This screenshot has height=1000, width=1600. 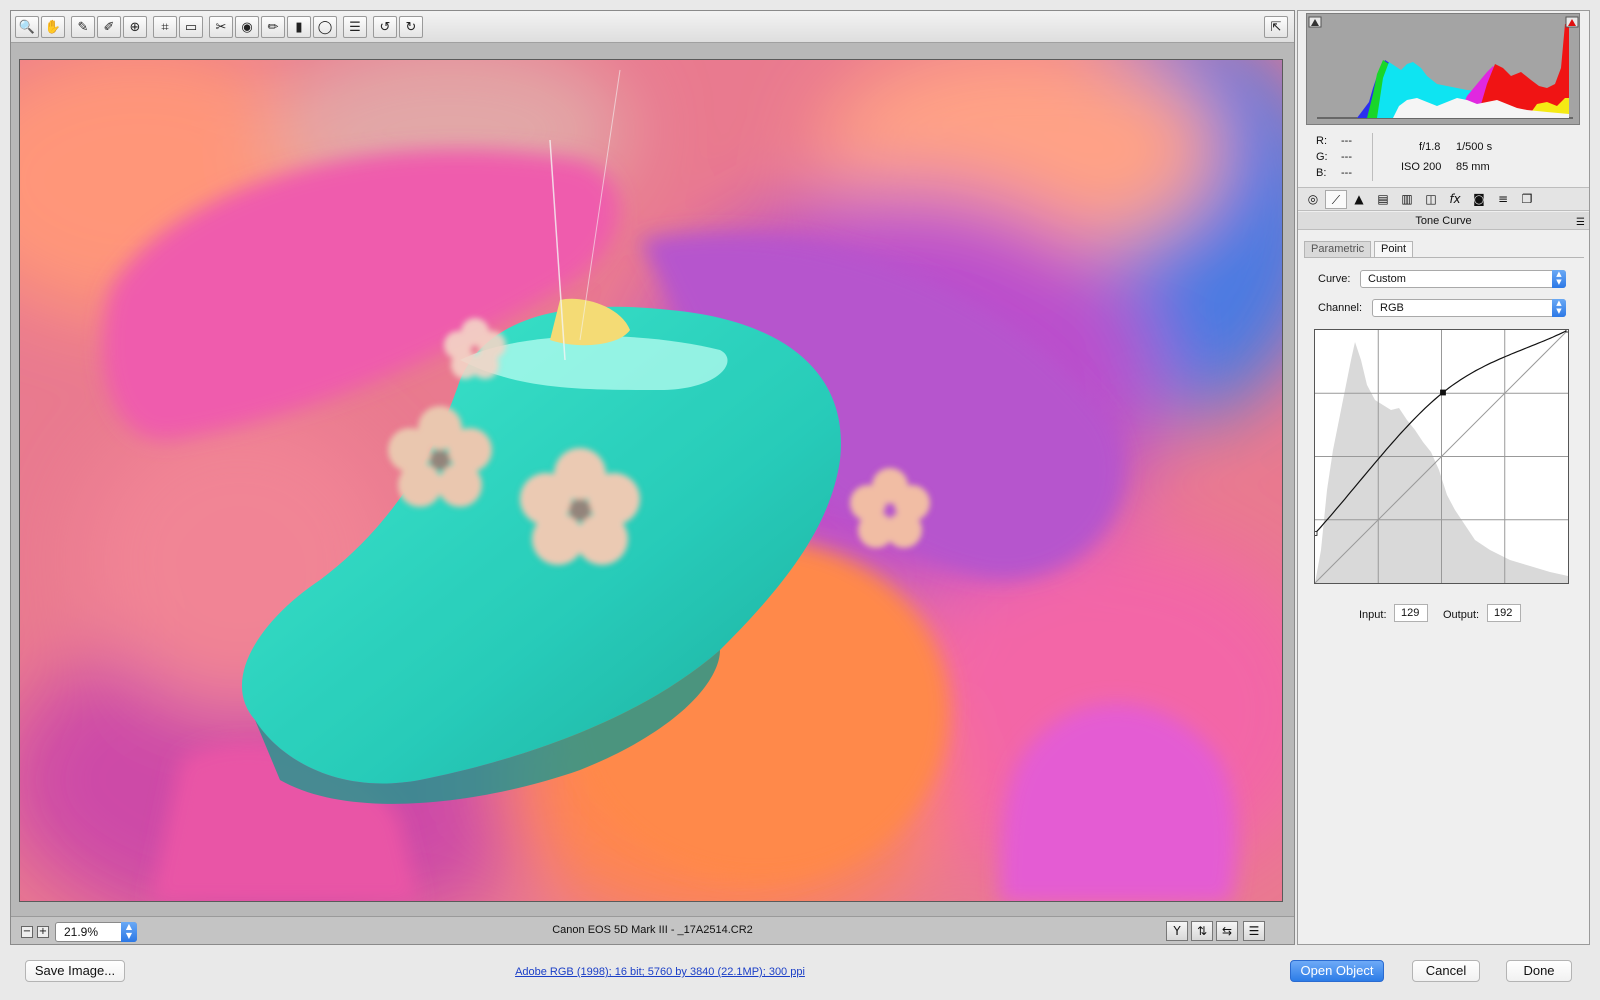 What do you see at coordinates (1469, 308) in the screenshot?
I see `channel-select: RGB ▲ ▼` at bounding box center [1469, 308].